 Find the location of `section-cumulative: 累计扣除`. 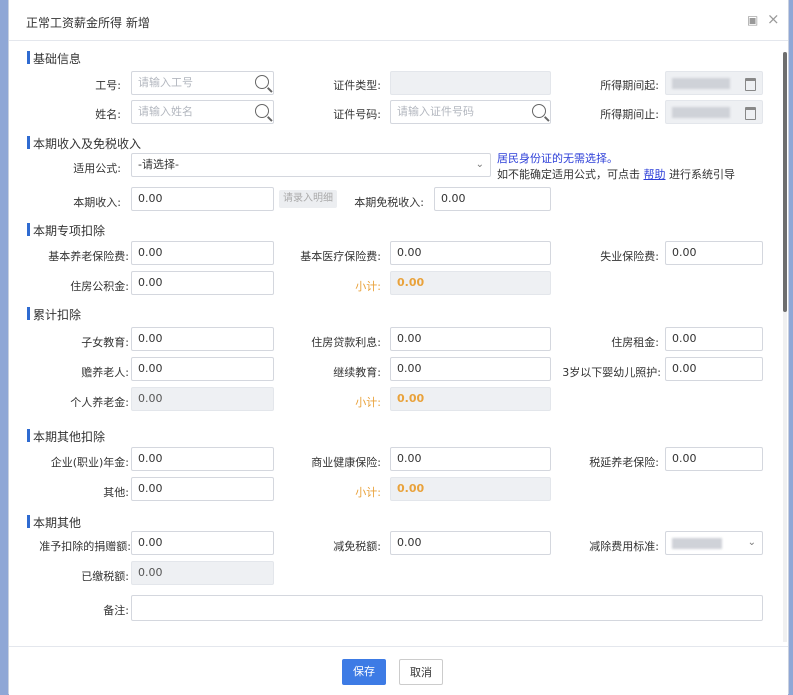

section-cumulative: 累计扣除 is located at coordinates (54, 314).